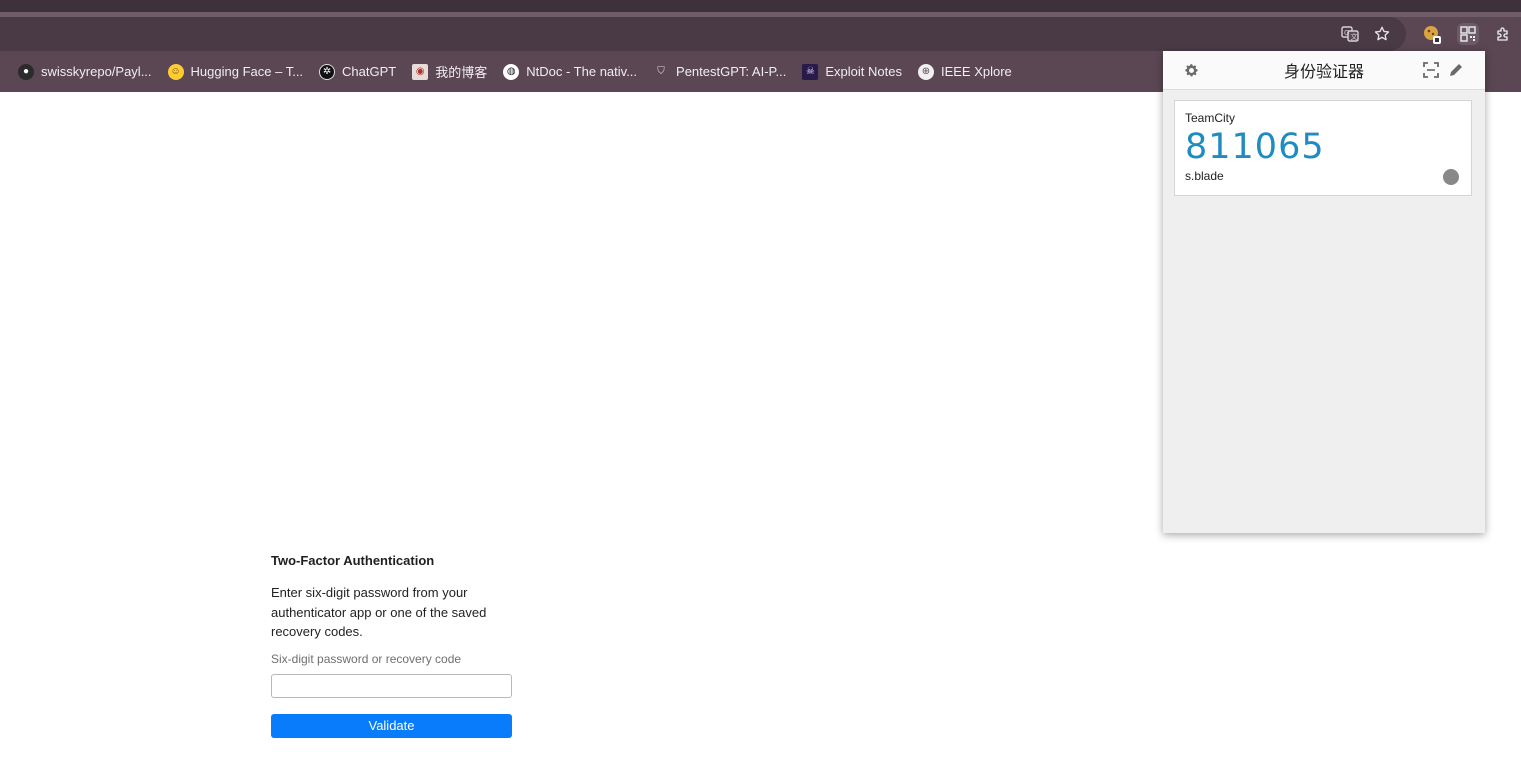 The image size is (1521, 763). What do you see at coordinates (369, 71) in the screenshot?
I see `bookmark-label: ChatGPT` at bounding box center [369, 71].